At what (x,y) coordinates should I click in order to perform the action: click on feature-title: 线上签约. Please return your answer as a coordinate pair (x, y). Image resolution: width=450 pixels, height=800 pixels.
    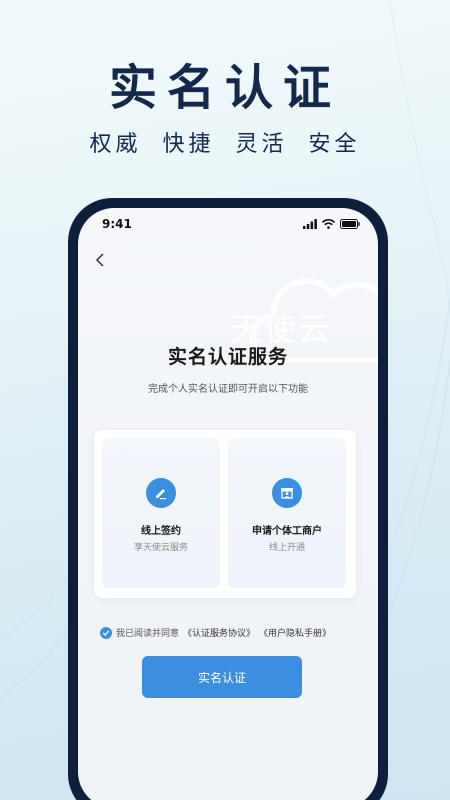
    Looking at the image, I should click on (161, 531).